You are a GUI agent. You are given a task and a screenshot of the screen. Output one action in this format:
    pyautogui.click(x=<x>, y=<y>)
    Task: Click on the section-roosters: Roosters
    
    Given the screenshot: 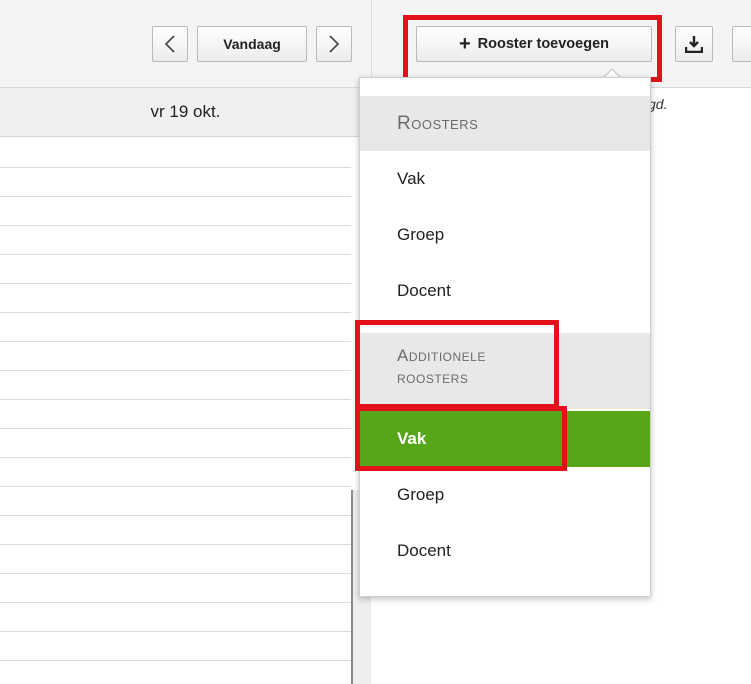 What is the action you would take?
    pyautogui.click(x=505, y=123)
    